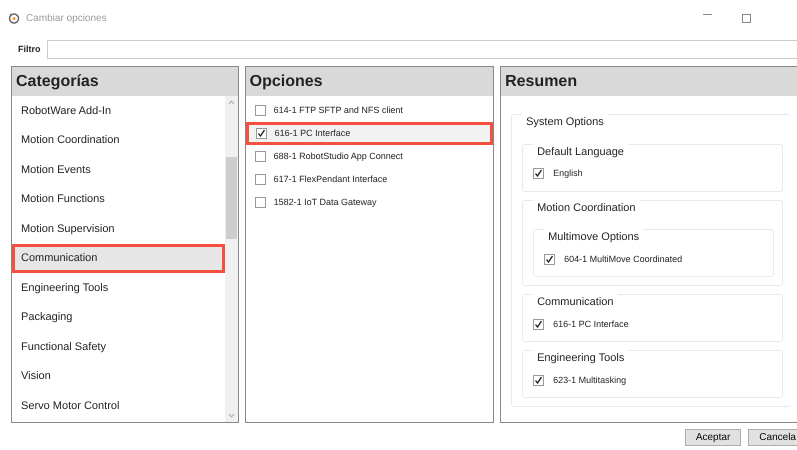 This screenshot has width=797, height=450. Describe the element at coordinates (338, 156) in the screenshot. I see `option-label: 688-1 RobotStudio App Connect` at that location.